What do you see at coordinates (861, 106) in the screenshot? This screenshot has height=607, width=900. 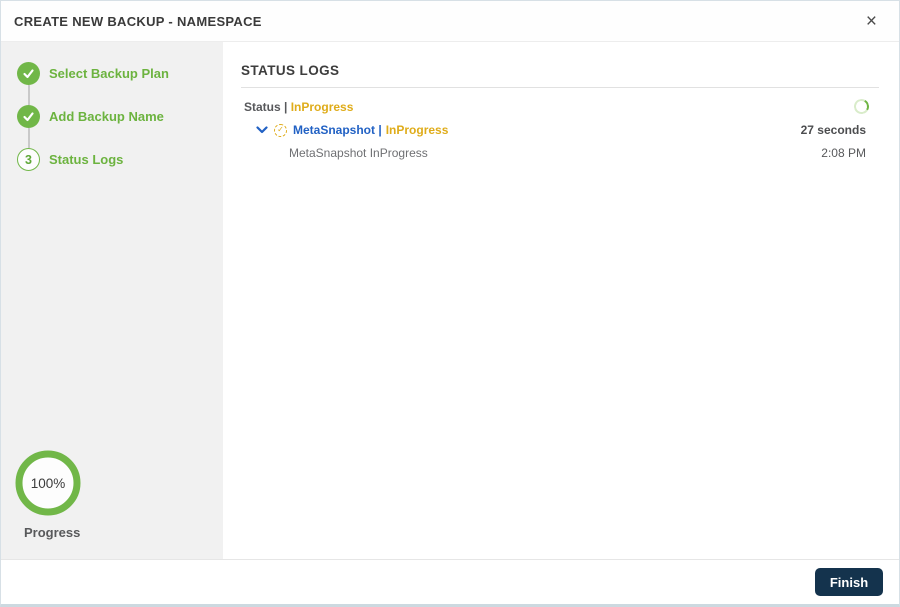 I see `loading-spinner-icon` at bounding box center [861, 106].